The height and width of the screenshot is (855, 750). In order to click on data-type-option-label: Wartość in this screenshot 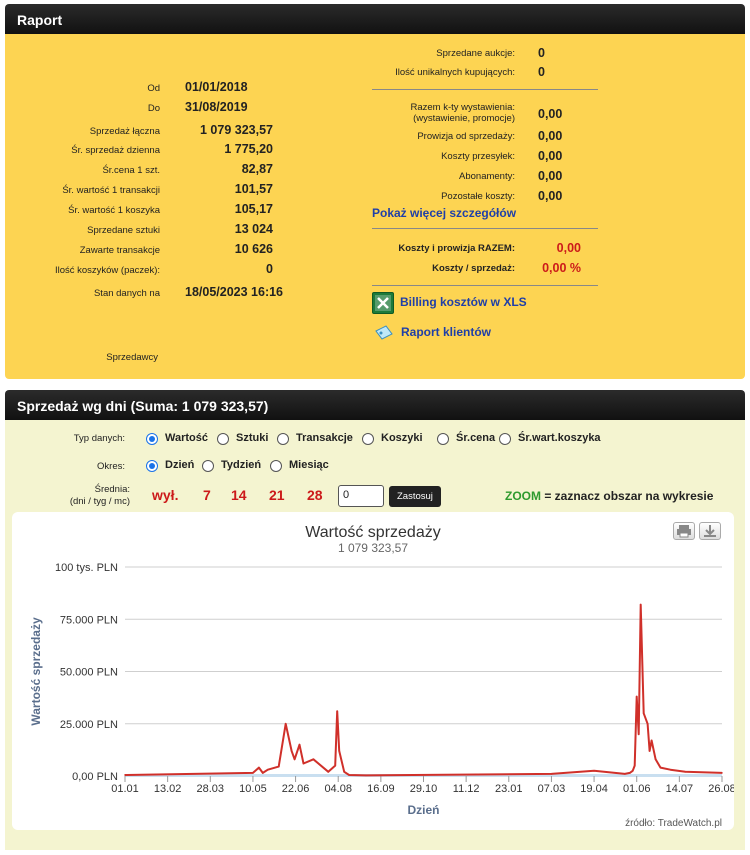, I will do `click(186, 438)`.